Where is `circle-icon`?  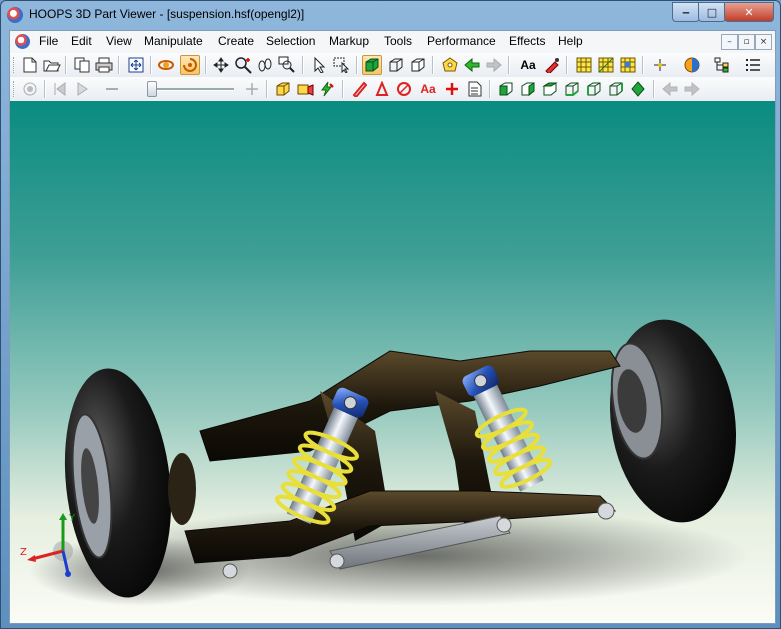 circle-icon is located at coordinates (404, 89).